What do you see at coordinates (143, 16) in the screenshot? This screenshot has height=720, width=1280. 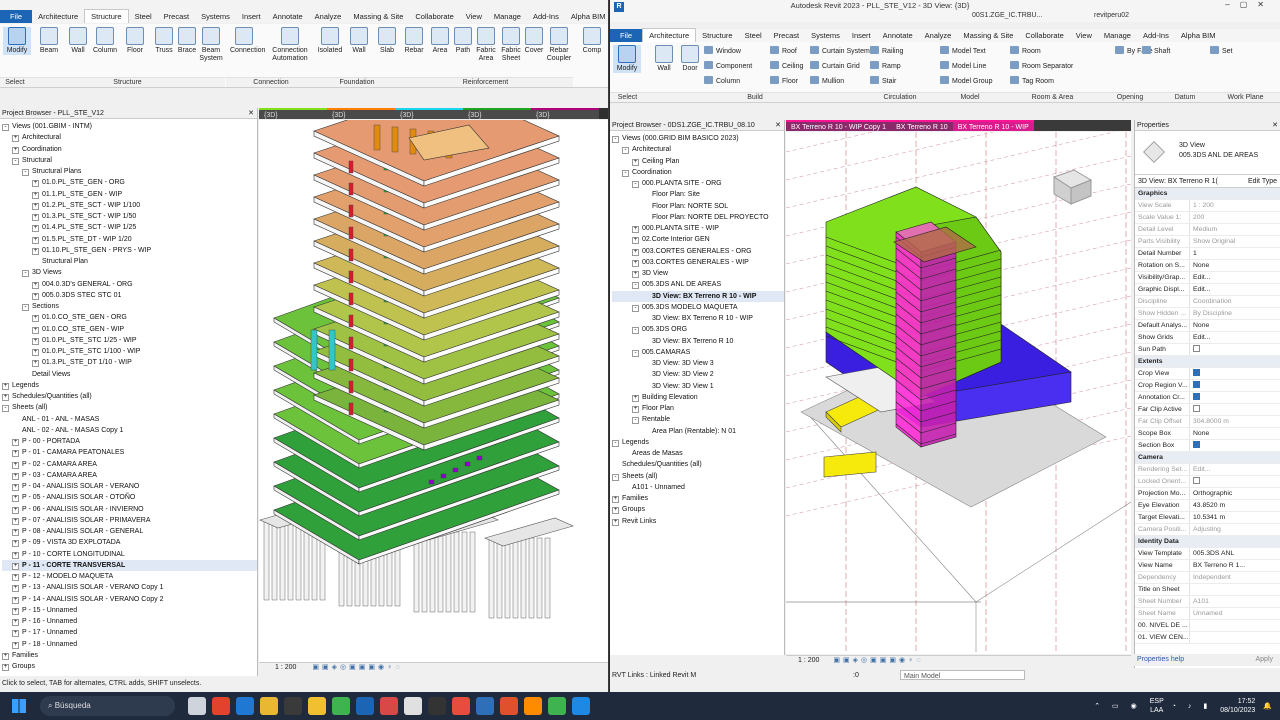 I see `ribbon-tab-steel: Steel` at bounding box center [143, 16].